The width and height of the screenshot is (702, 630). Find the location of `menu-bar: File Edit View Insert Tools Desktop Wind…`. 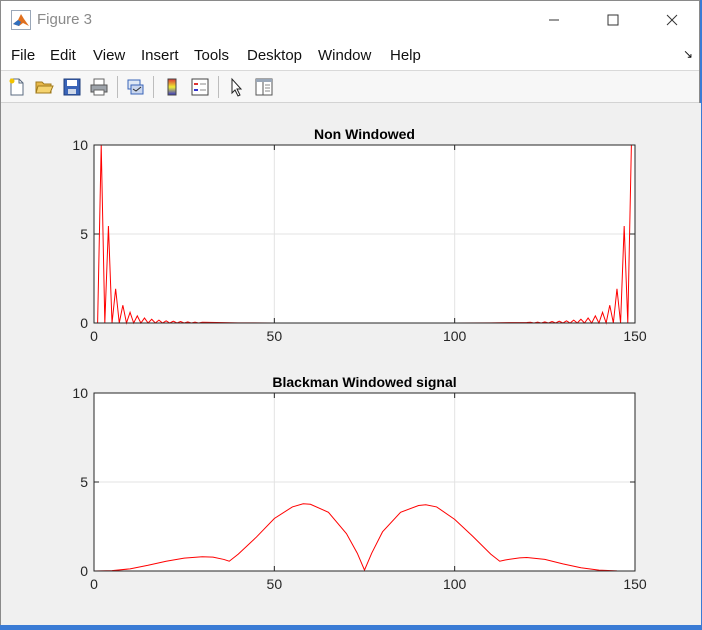

menu-bar: File Edit View Insert Tools Desktop Wind… is located at coordinates (350, 55).